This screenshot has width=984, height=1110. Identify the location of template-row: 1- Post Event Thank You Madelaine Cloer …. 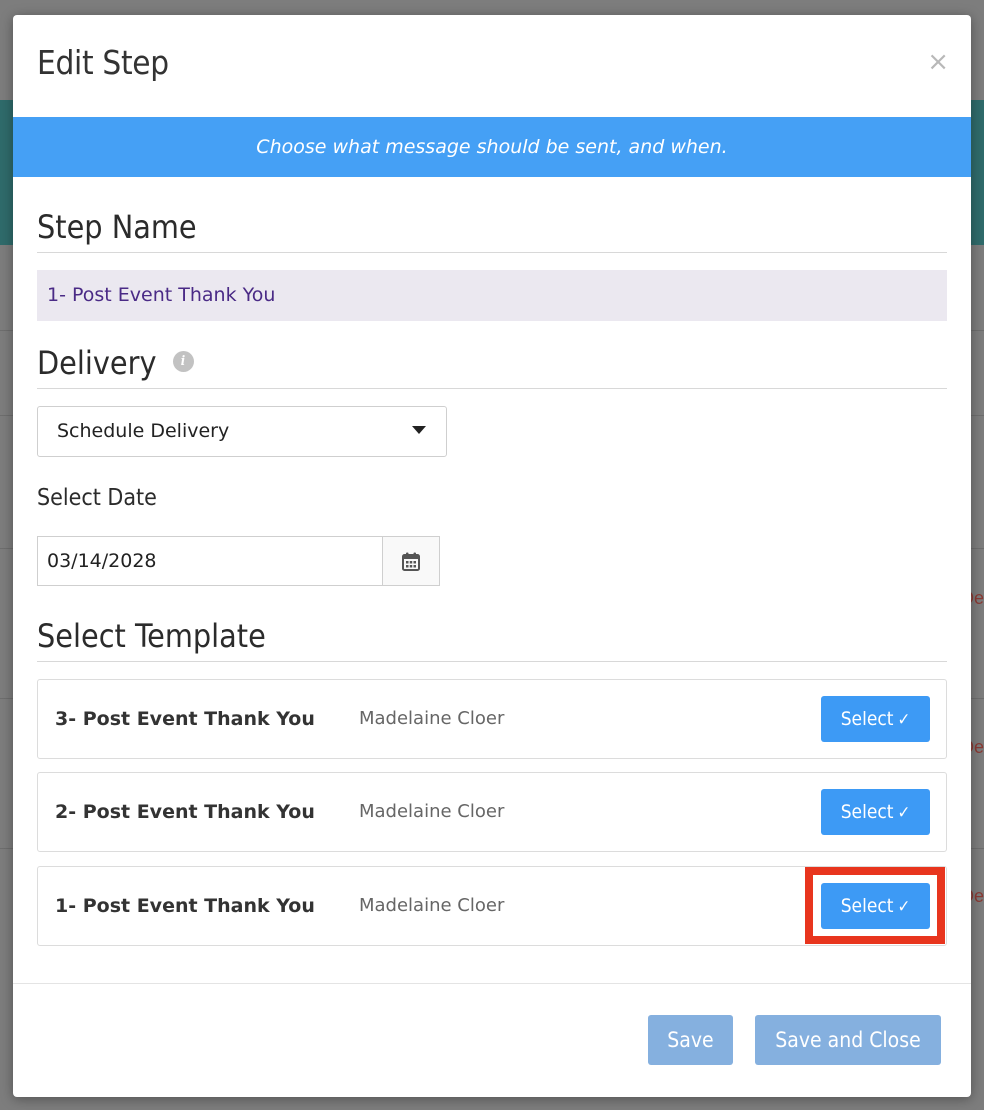
(492, 906).